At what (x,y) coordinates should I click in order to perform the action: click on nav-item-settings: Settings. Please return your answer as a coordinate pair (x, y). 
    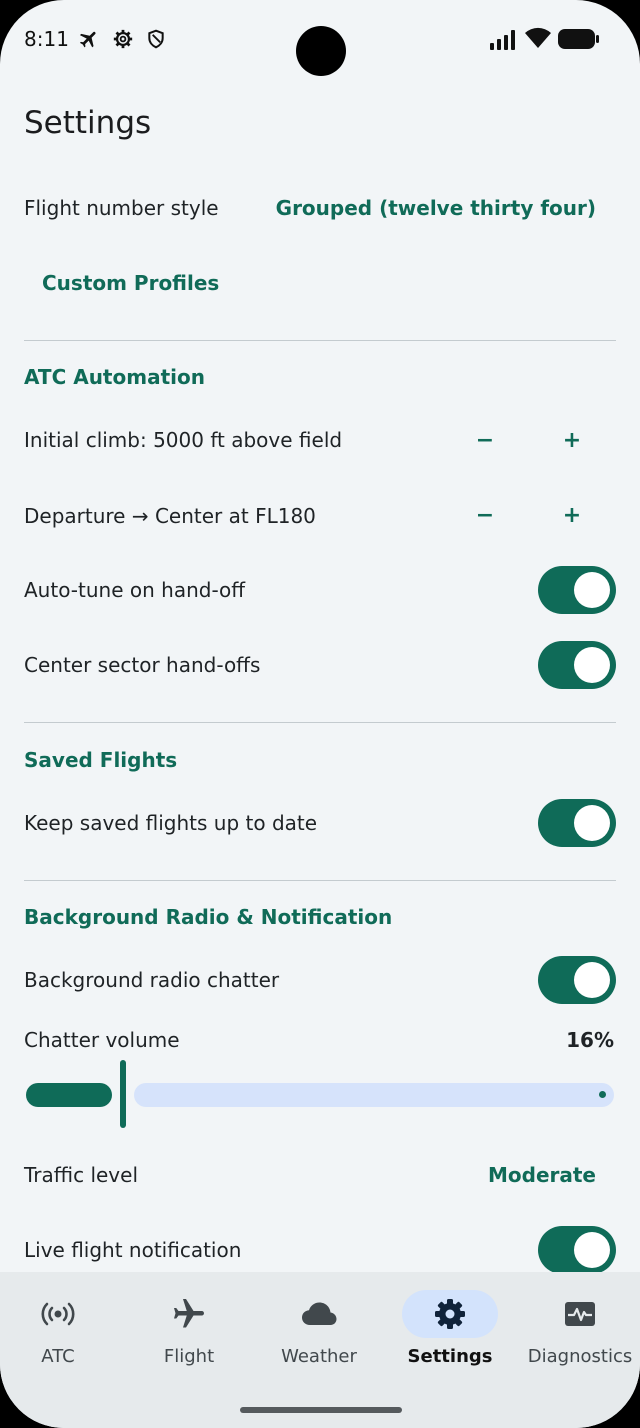
    Looking at the image, I should click on (450, 1332).